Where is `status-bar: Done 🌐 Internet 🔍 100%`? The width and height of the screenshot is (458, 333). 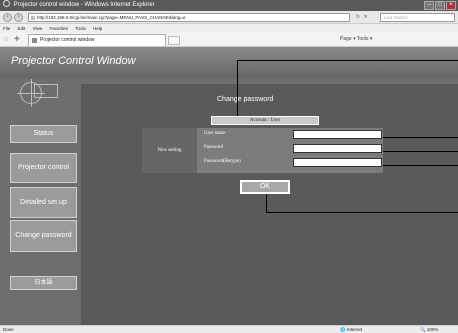 status-bar: Done 🌐 Internet 🔍 100% is located at coordinates (229, 329).